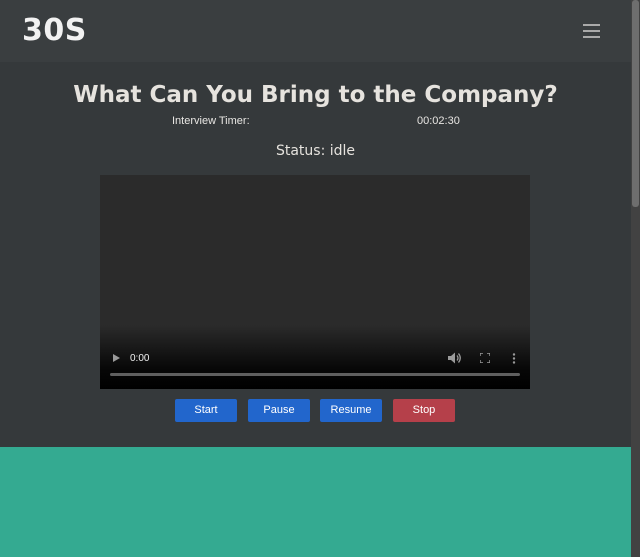  I want to click on fullscreen-icon, so click(485, 358).